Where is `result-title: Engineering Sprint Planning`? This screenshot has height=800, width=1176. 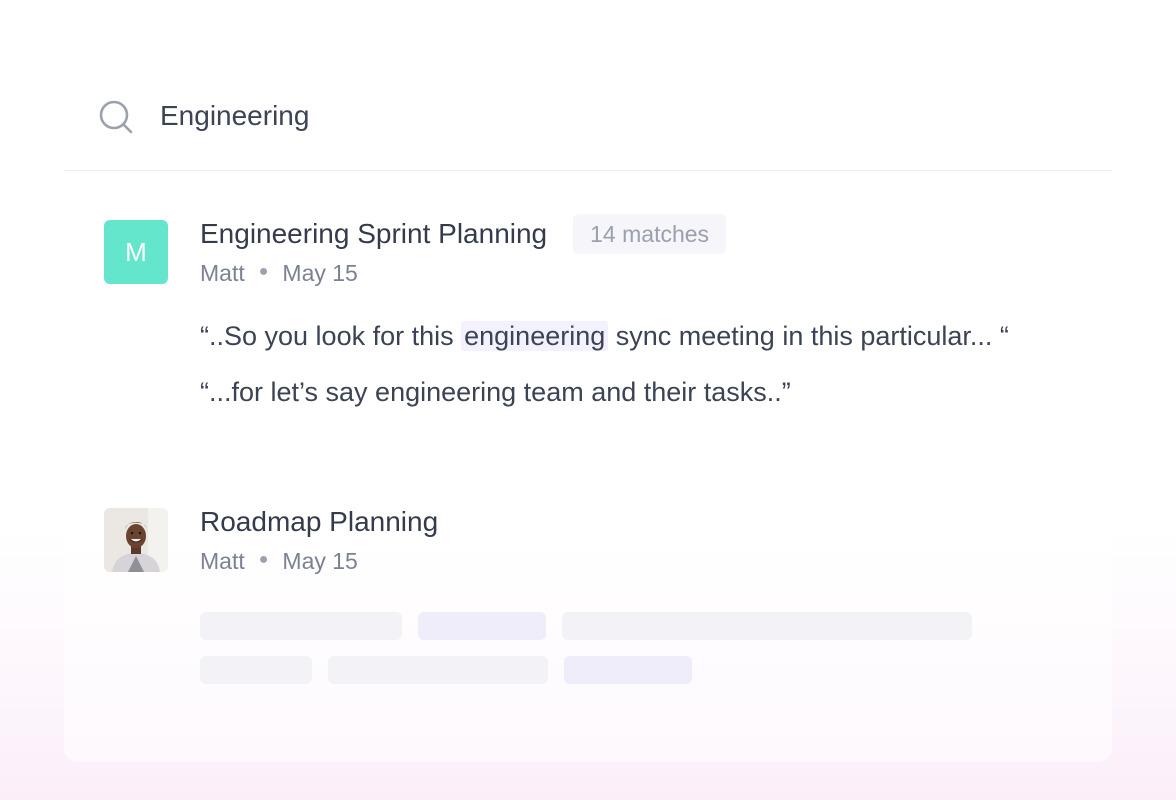 result-title: Engineering Sprint Planning is located at coordinates (373, 234).